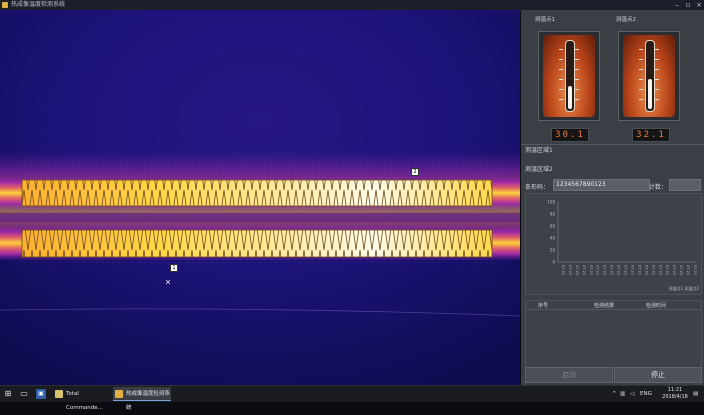 The image size is (704, 415). I want to click on window-title: 热成像温度检测系统, so click(38, 4).